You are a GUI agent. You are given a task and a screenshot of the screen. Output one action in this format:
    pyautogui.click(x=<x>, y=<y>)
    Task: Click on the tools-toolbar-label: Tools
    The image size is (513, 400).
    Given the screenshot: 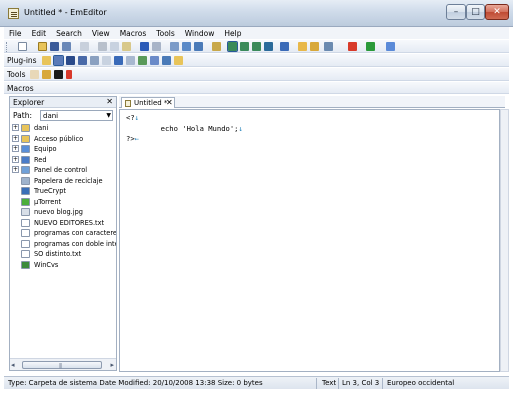 What is the action you would take?
    pyautogui.click(x=16, y=74)
    